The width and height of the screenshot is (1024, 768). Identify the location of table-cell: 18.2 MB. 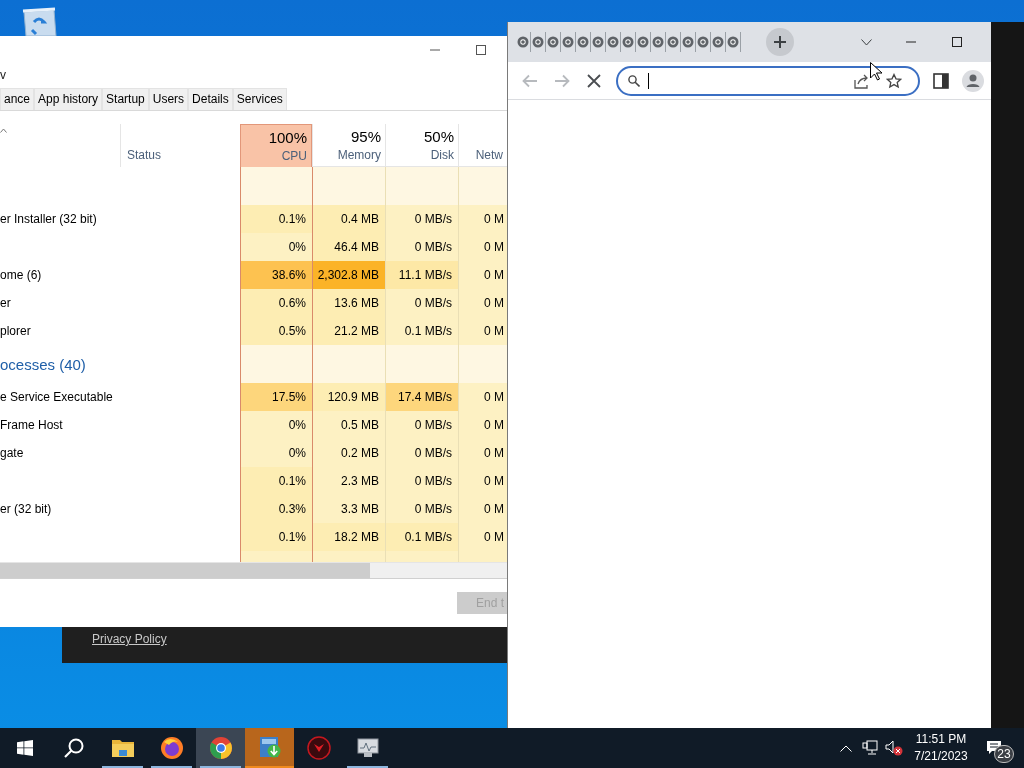
(348, 537).